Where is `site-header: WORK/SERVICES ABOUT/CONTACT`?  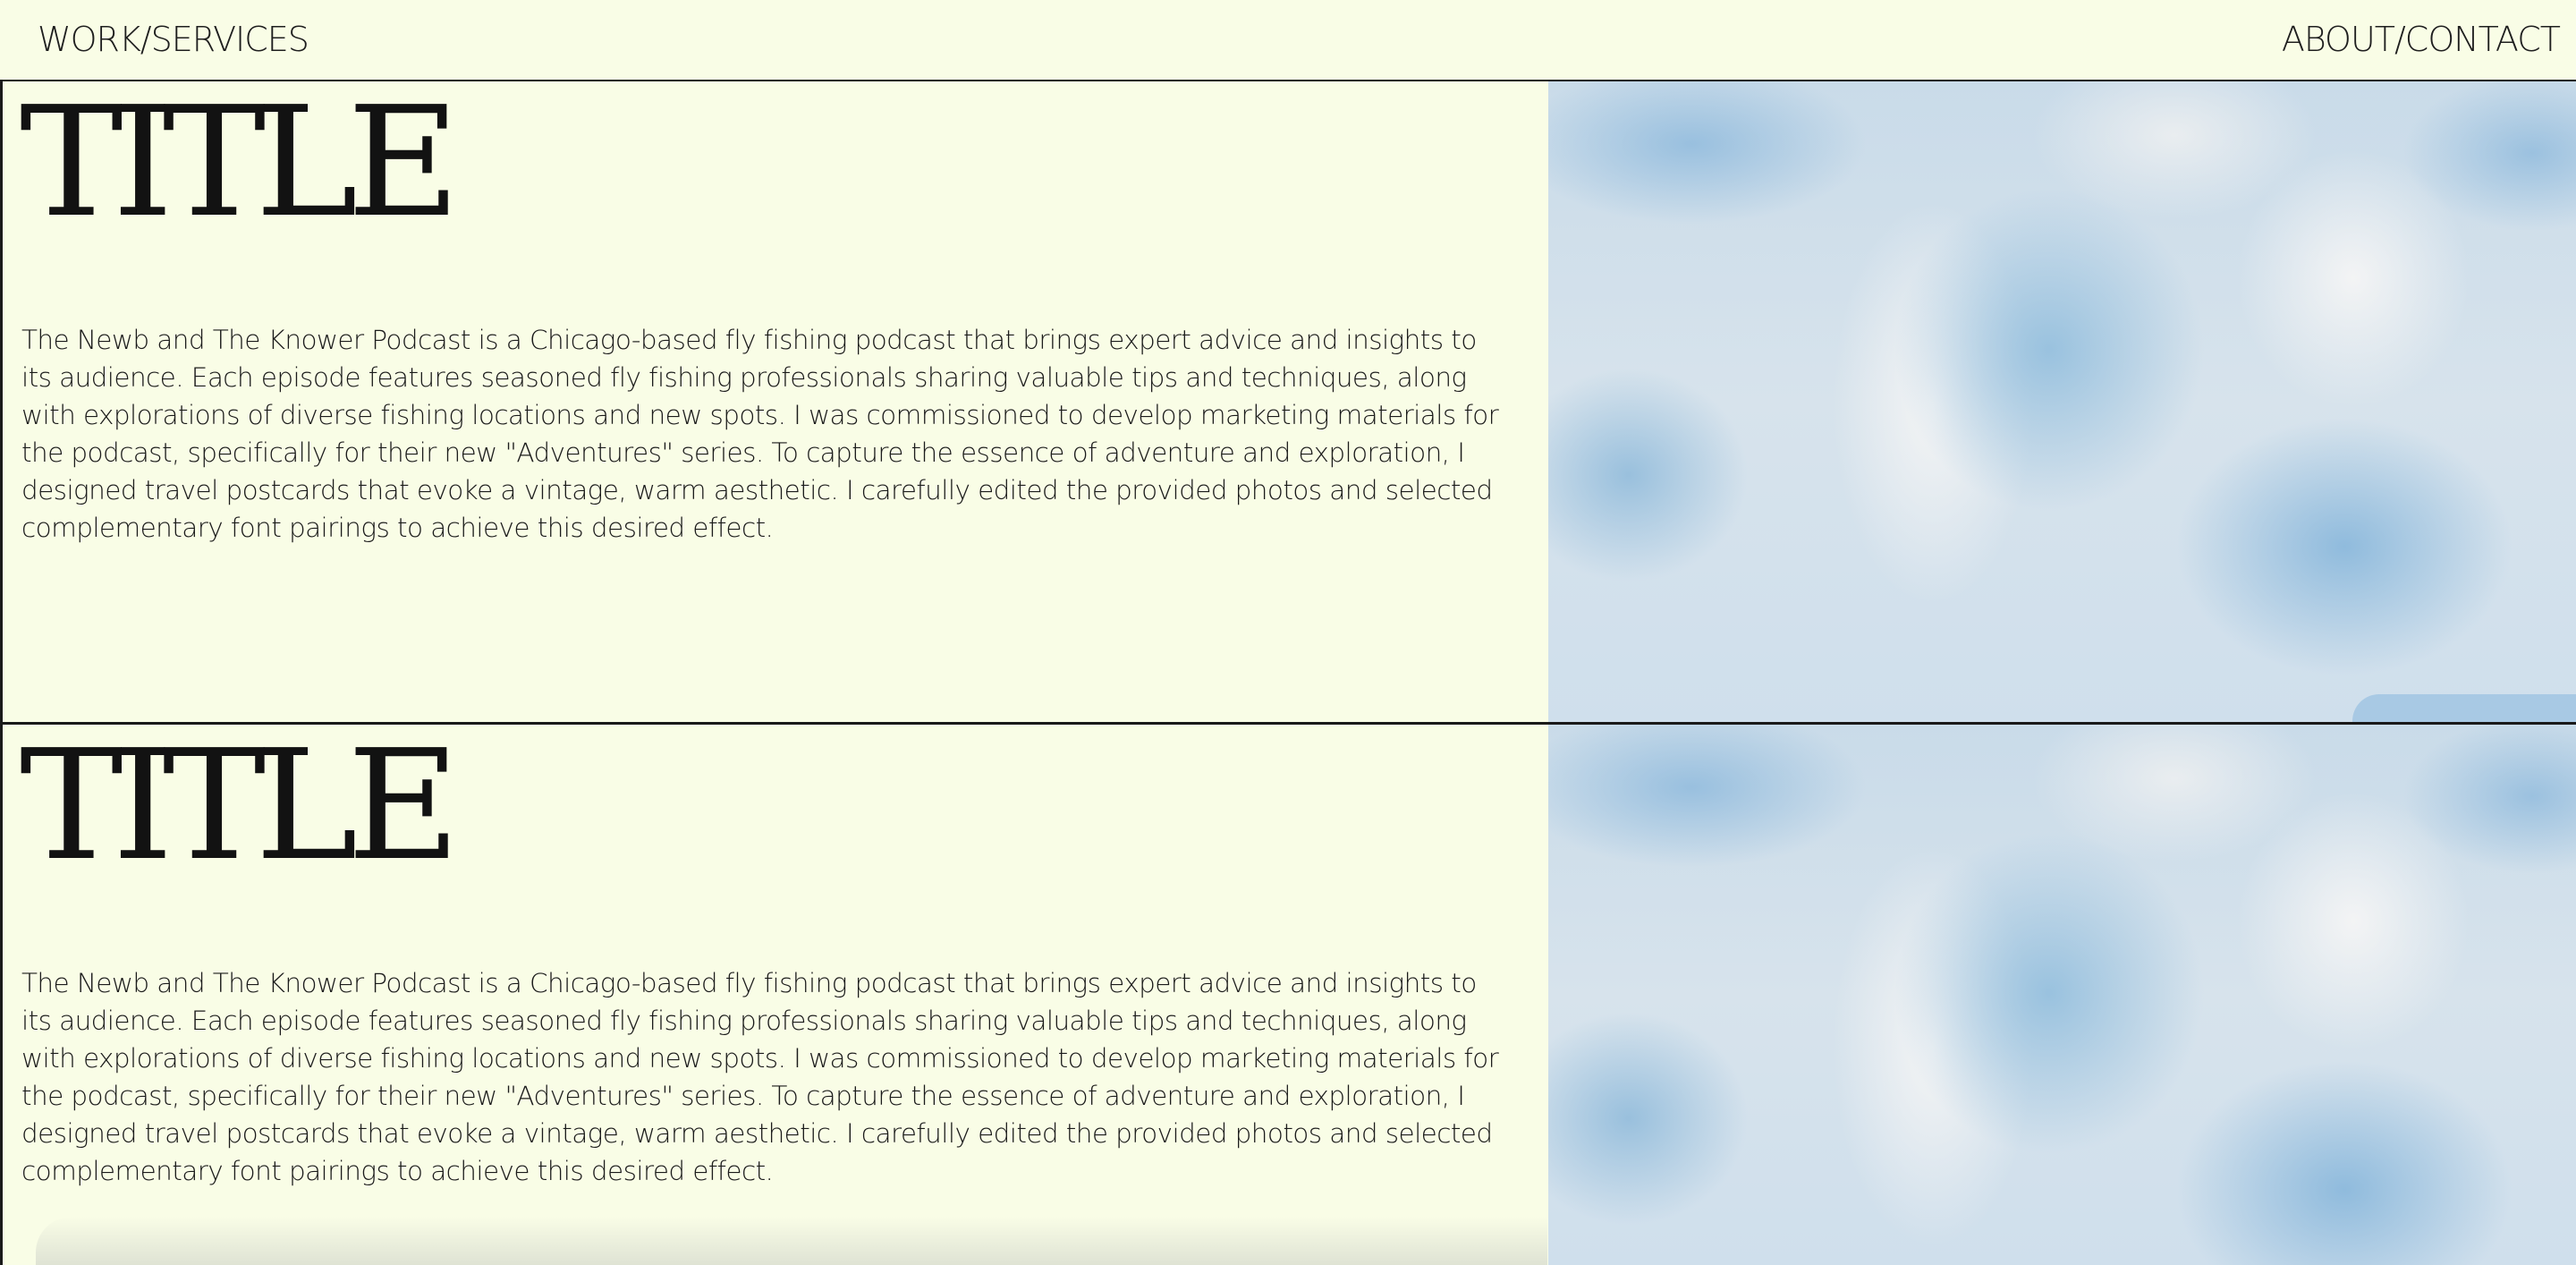 site-header: WORK/SERVICES ABOUT/CONTACT is located at coordinates (1288, 40).